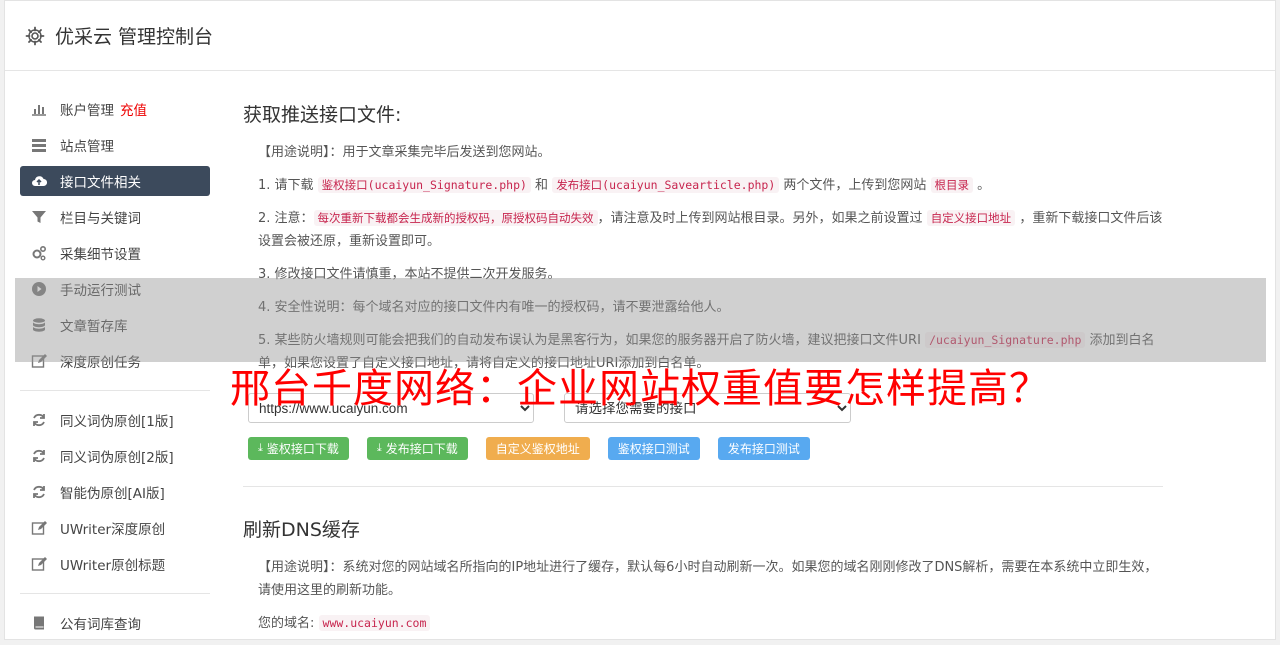 The width and height of the screenshot is (1280, 645). Describe the element at coordinates (541, 185) in the screenshot. I see `step-text: 和` at that location.